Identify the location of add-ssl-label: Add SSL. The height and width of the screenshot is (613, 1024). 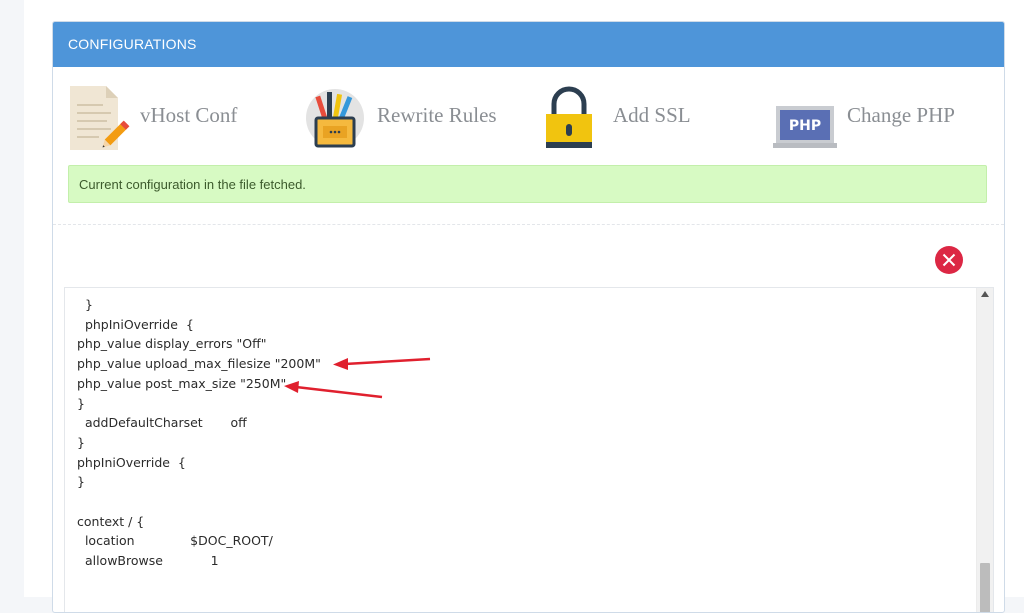
(652, 114).